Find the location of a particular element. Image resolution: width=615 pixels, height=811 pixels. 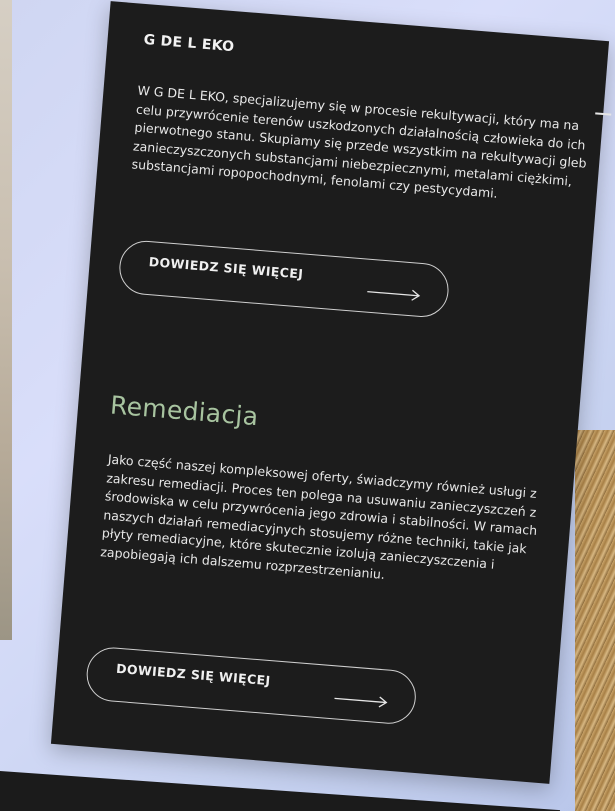

learn-more-button-remediation: DOWIEDZ SIĘ WIĘCEJ is located at coordinates (251, 685).